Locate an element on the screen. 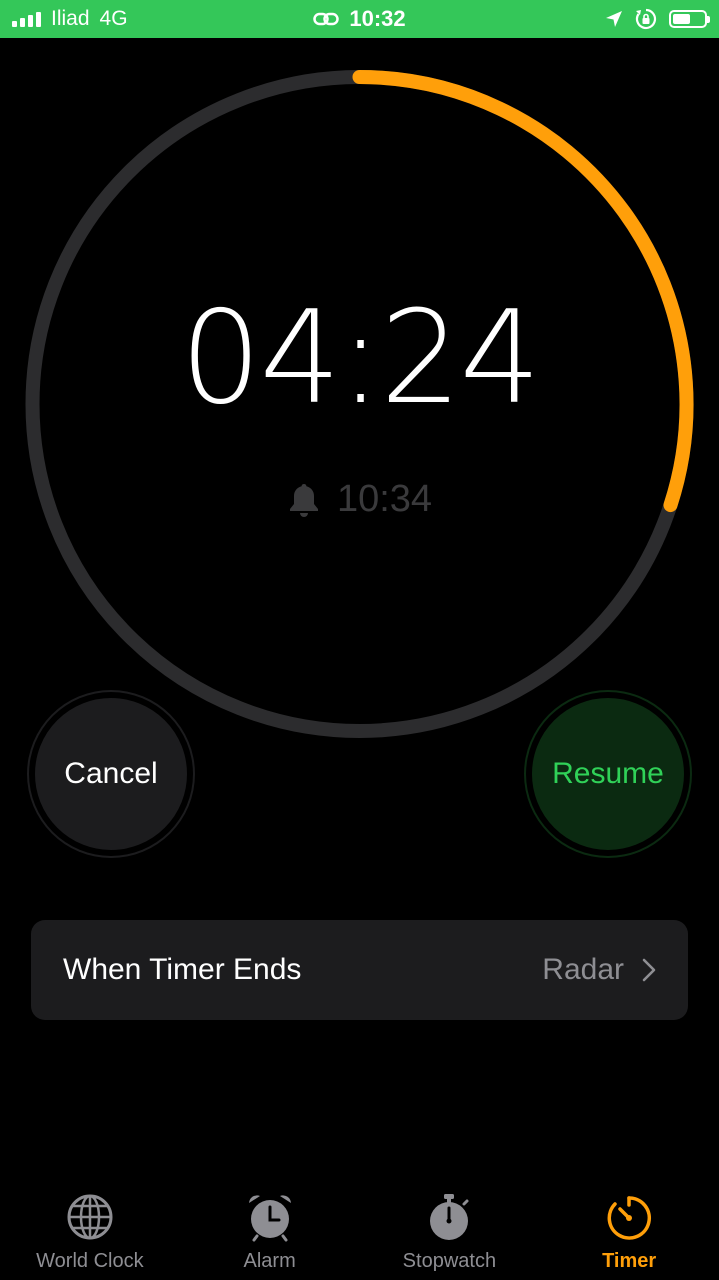 Image resolution: width=719 pixels, height=1280 pixels. stopwatch-icon is located at coordinates (449, 1217).